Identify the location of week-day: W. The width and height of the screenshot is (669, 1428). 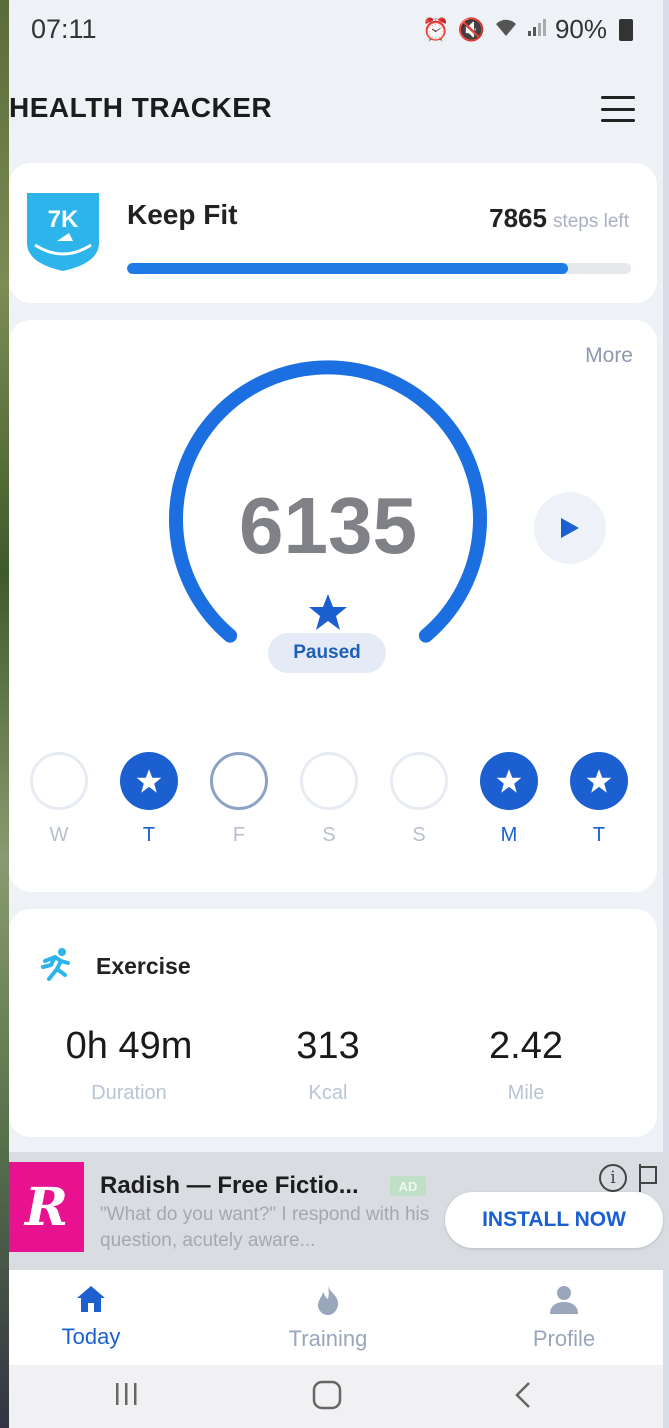
(59, 807).